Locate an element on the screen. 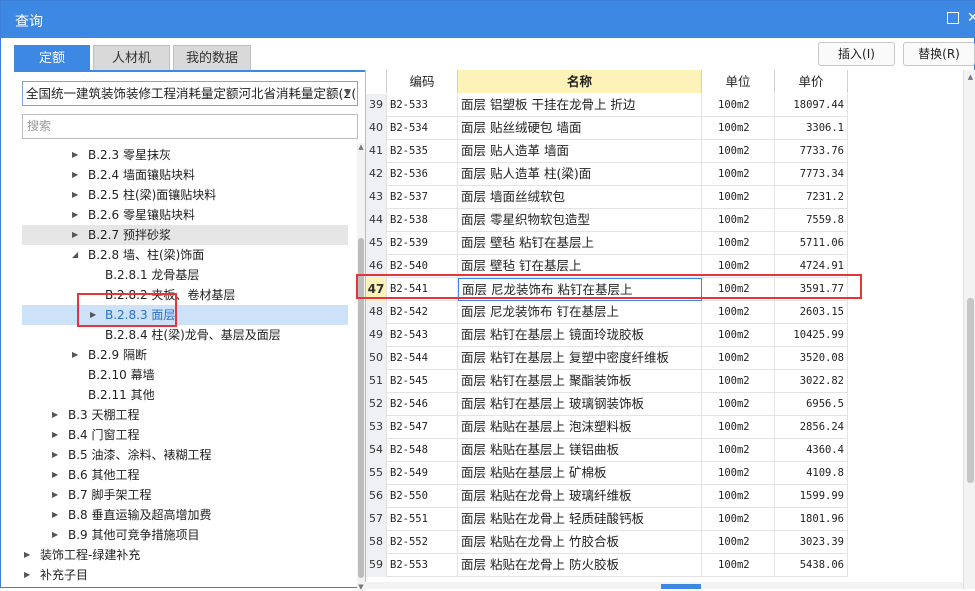 The image size is (975, 591). table-row: 55 B2-549 面层 粘贴在基层上 矿棉板 100m2 4109.8 is located at coordinates (607, 473).